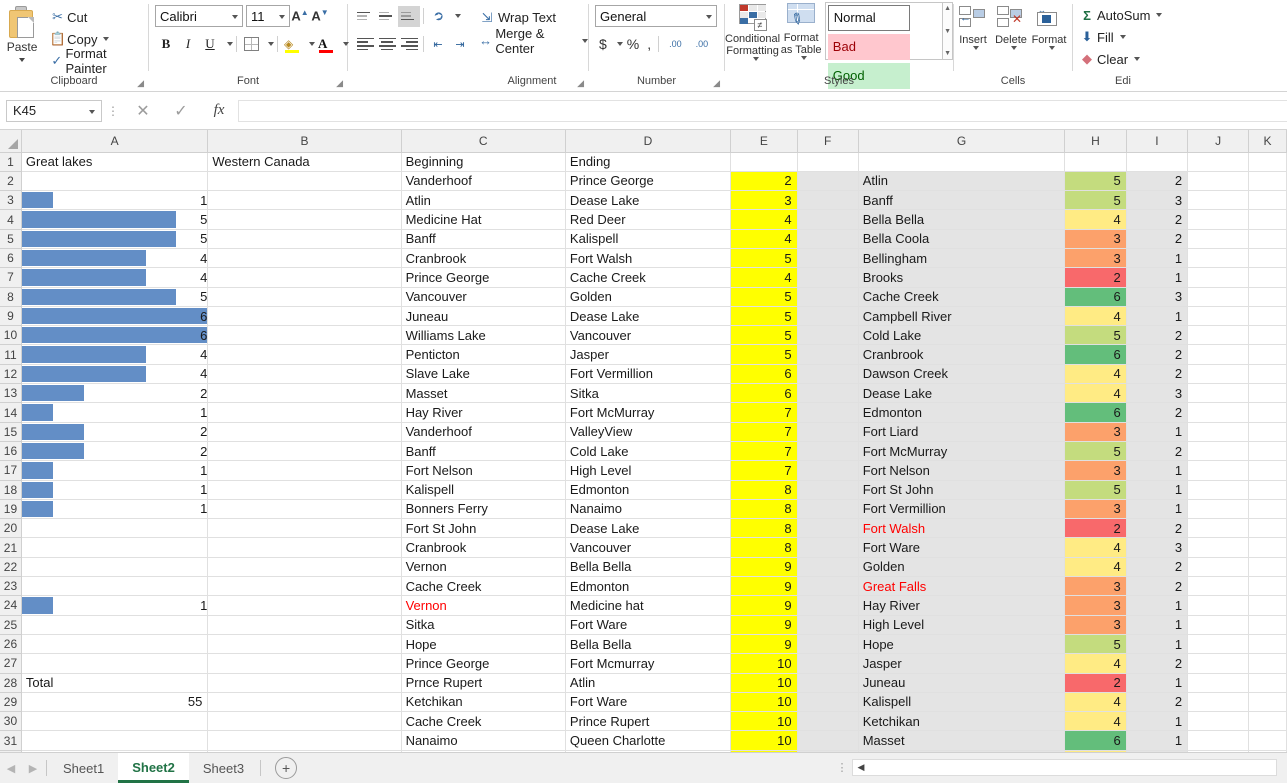  What do you see at coordinates (483, 374) in the screenshot?
I see `cell-C12: Slave Lake` at bounding box center [483, 374].